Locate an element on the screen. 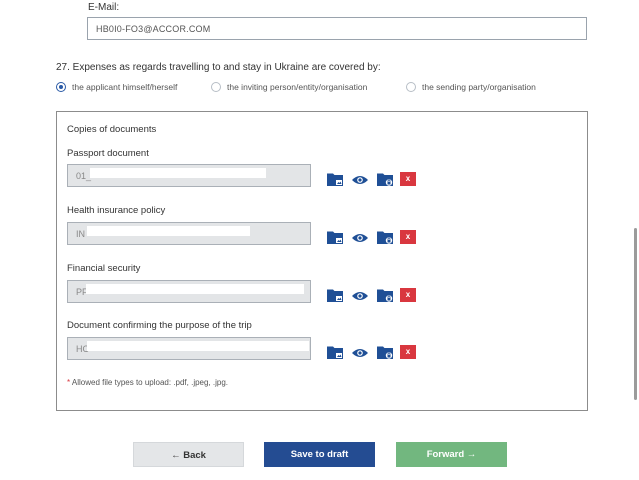  passport-label: Passport document is located at coordinates (108, 153).